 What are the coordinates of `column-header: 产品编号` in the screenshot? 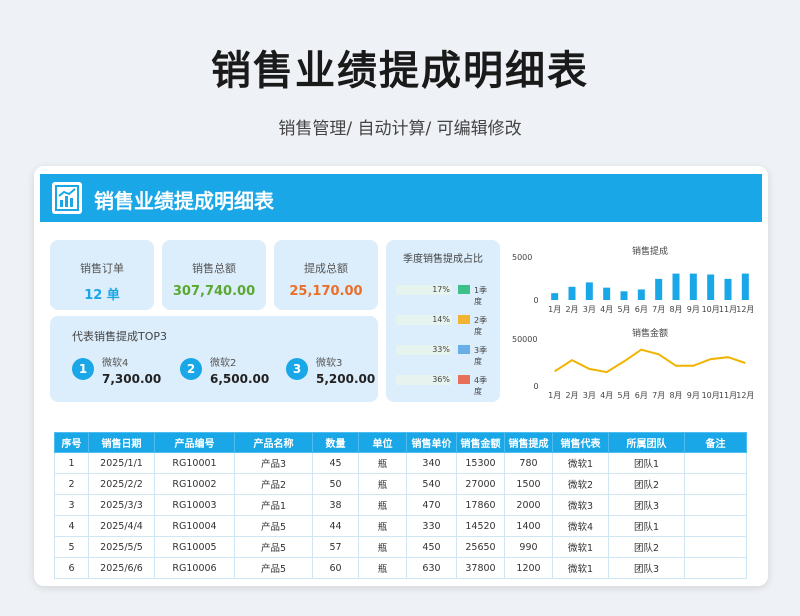 It's located at (194, 442).